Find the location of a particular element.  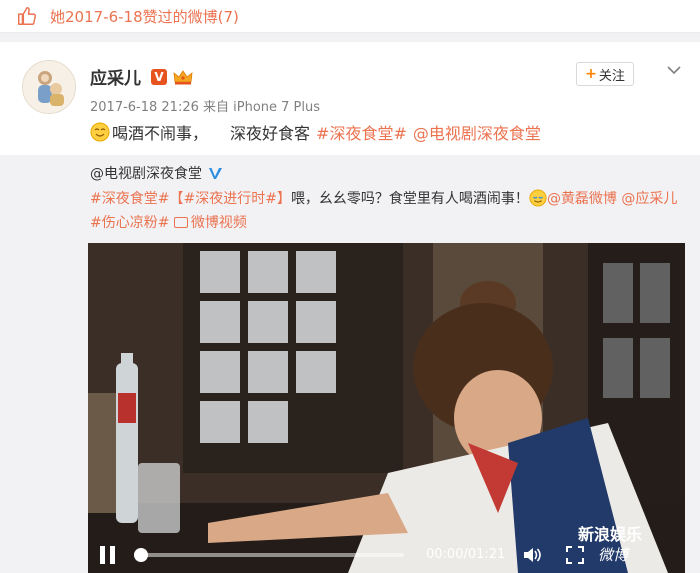

content-text-1: 喝酒不闹事， is located at coordinates (160, 133).